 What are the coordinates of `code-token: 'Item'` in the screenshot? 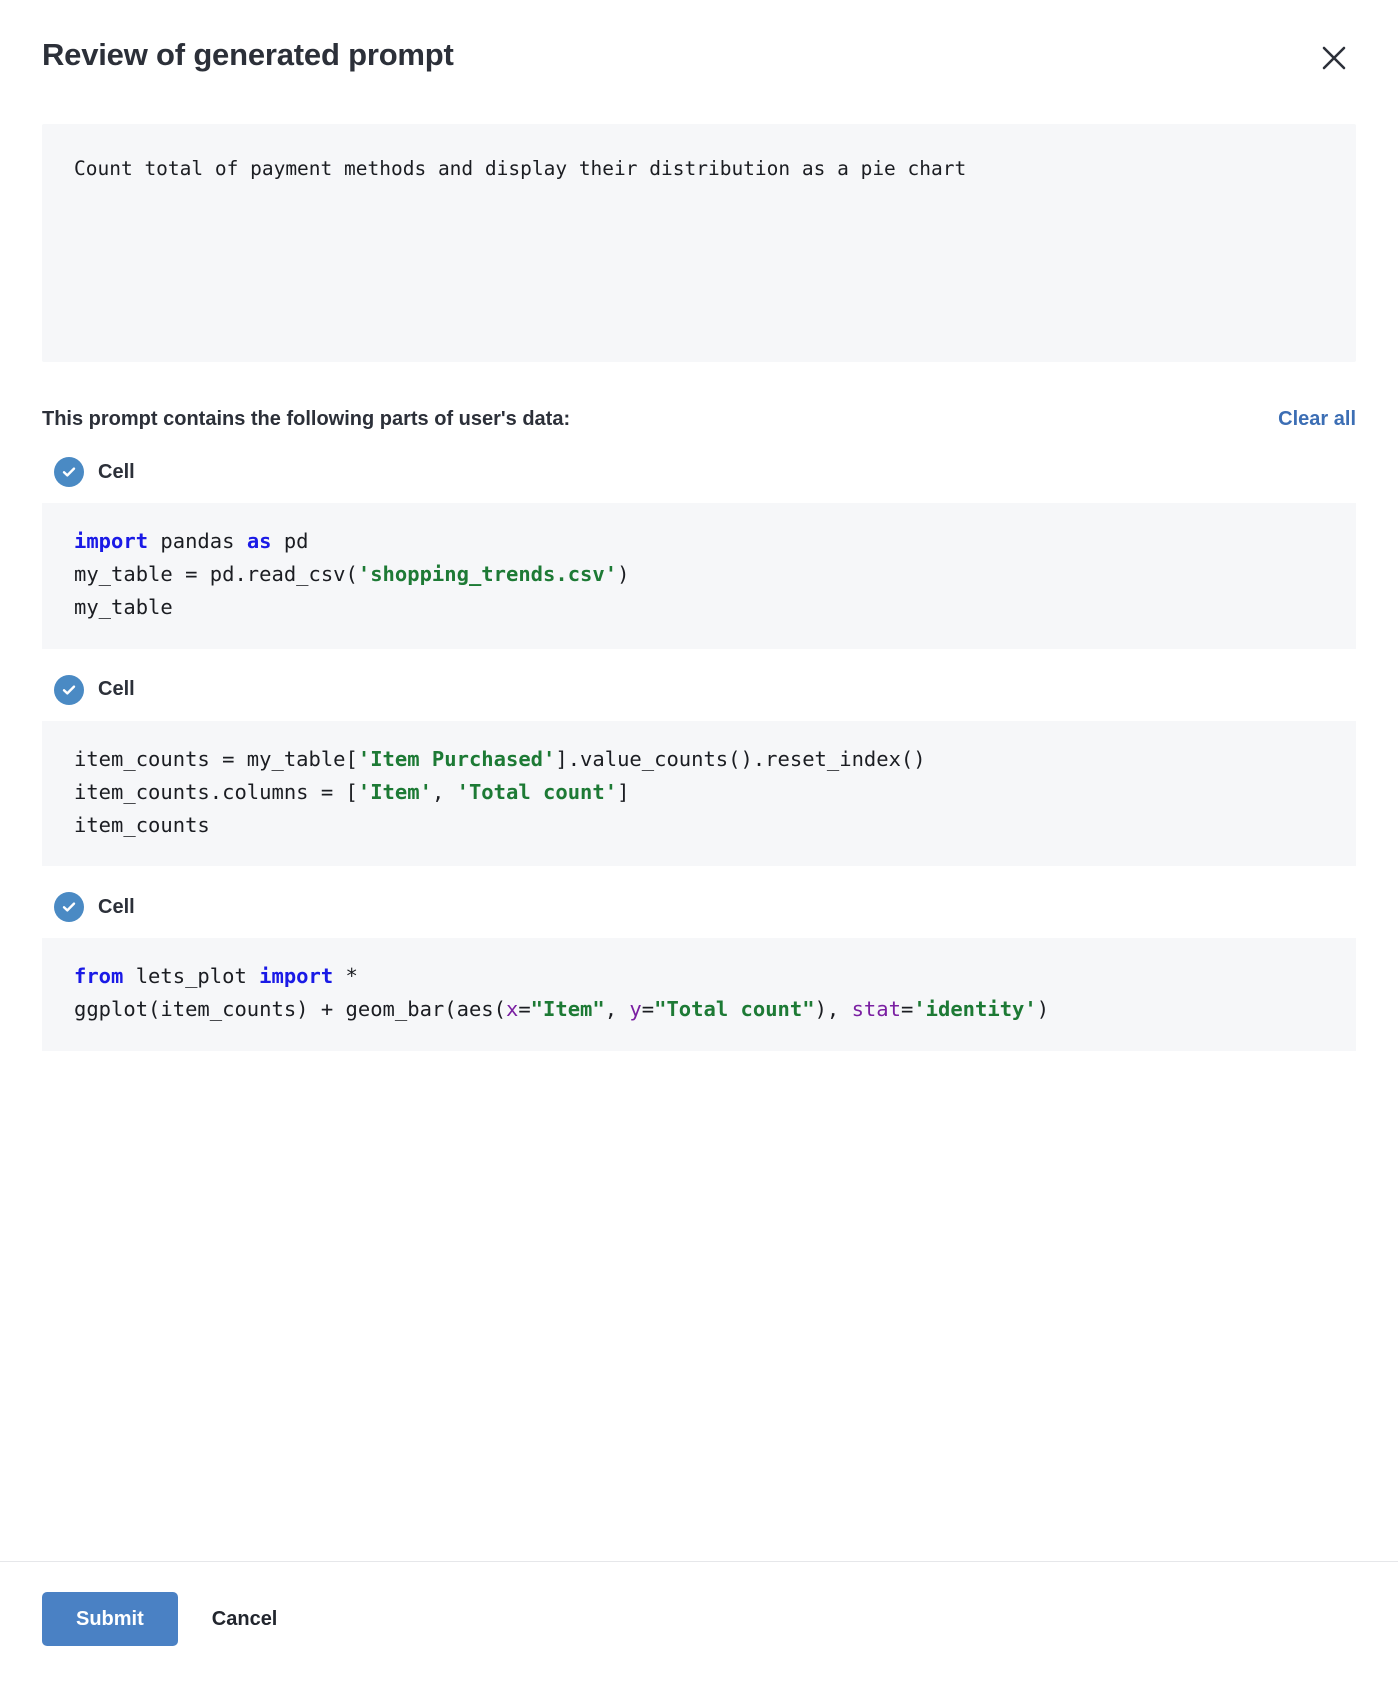 It's located at (394, 791).